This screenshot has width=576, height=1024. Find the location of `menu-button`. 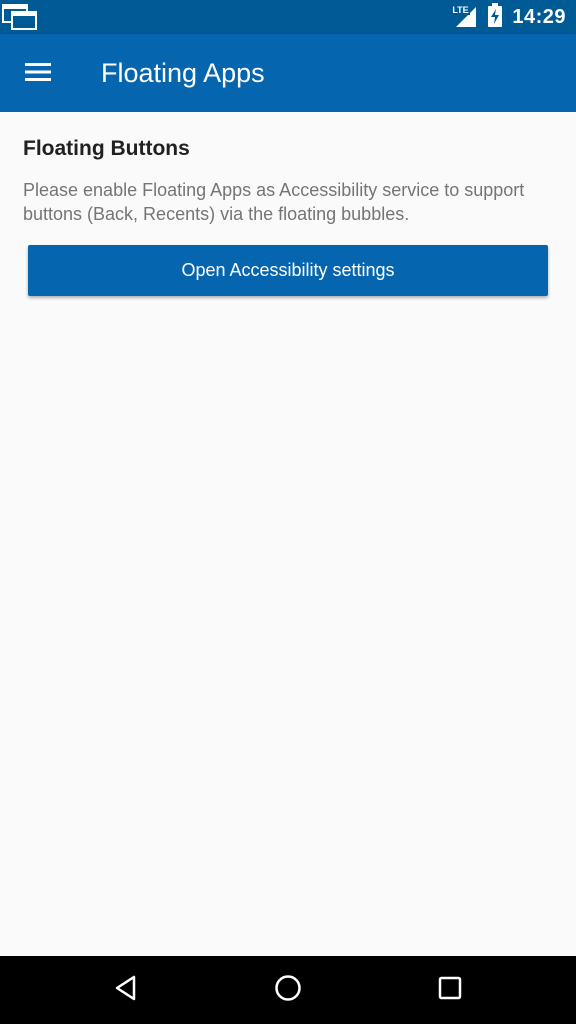

menu-button is located at coordinates (38, 74).